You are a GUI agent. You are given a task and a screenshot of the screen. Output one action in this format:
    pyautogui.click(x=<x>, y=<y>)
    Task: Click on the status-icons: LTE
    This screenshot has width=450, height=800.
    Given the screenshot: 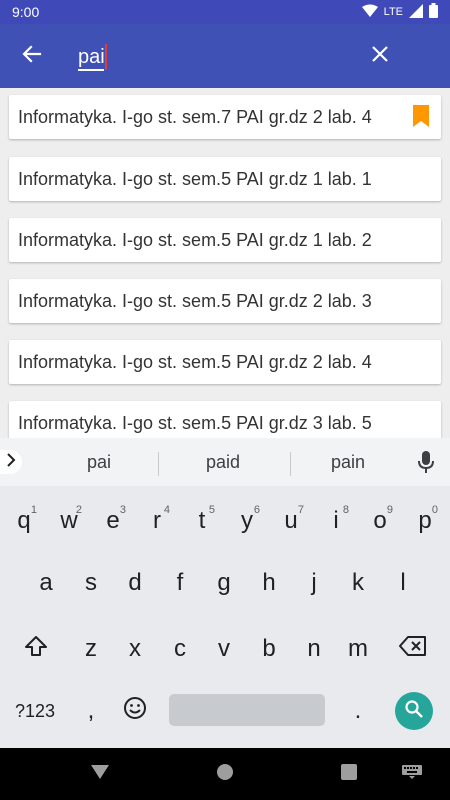 What is the action you would take?
    pyautogui.click(x=399, y=12)
    